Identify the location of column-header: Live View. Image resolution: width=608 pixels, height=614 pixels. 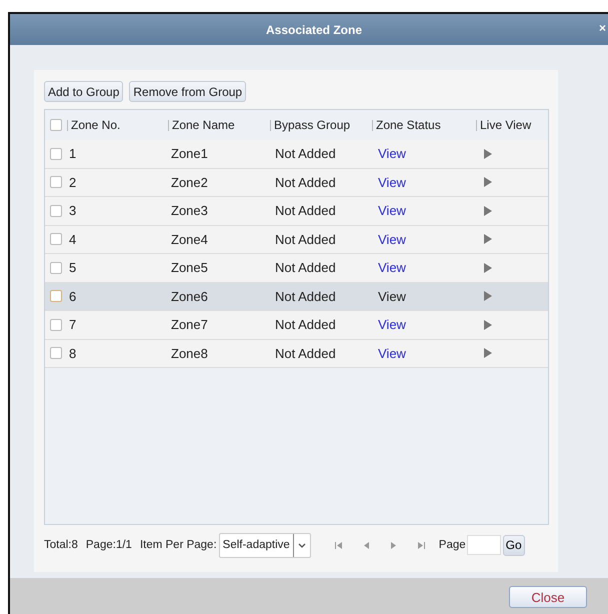
(506, 125).